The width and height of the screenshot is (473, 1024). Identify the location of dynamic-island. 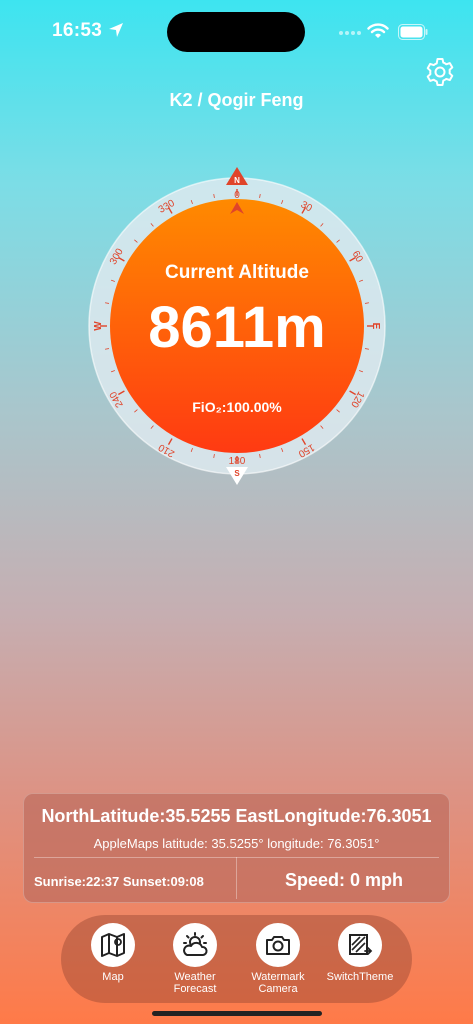
(236, 32).